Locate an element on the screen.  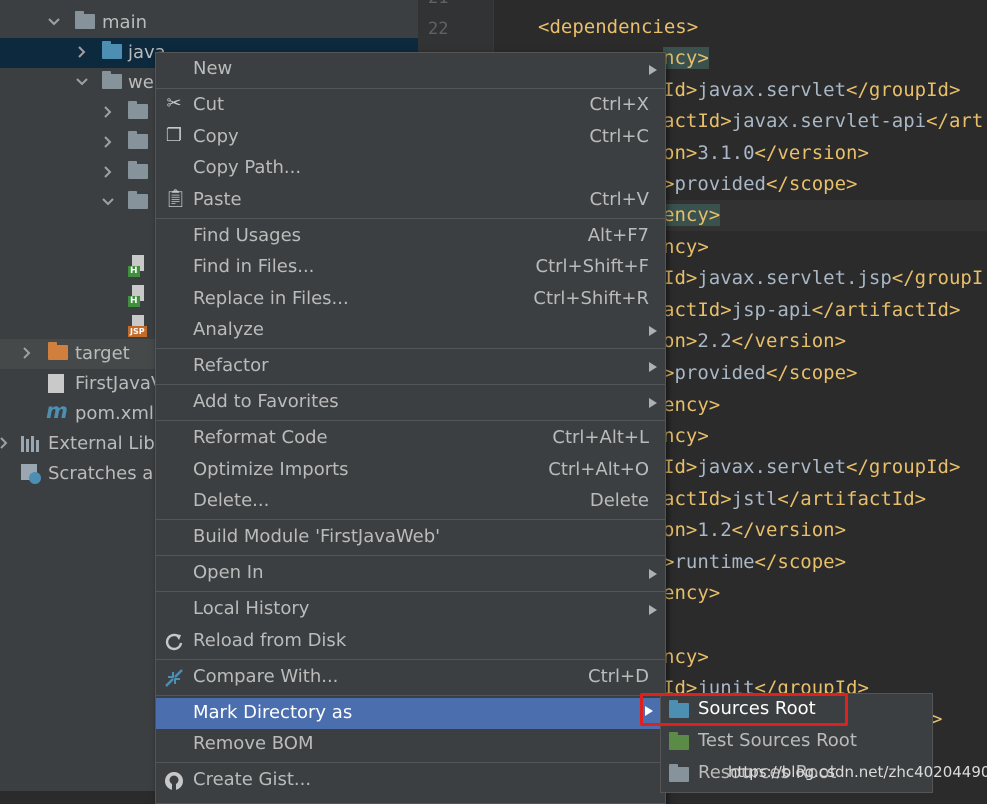
line-number: 21 is located at coordinates (438, 4).